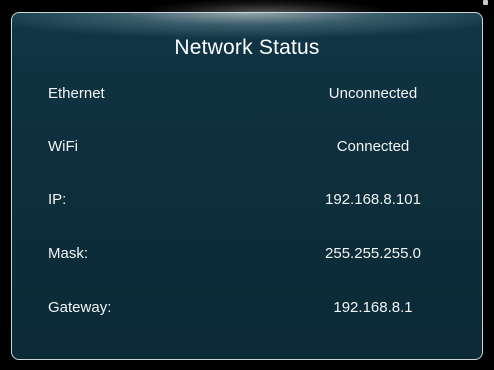 Image resolution: width=494 pixels, height=370 pixels. Describe the element at coordinates (485, 2) in the screenshot. I see `corner-indicator` at that location.